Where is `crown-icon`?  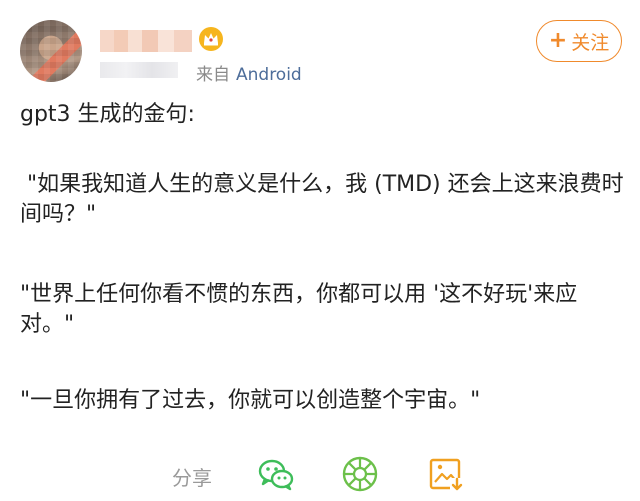 crown-icon is located at coordinates (211, 39).